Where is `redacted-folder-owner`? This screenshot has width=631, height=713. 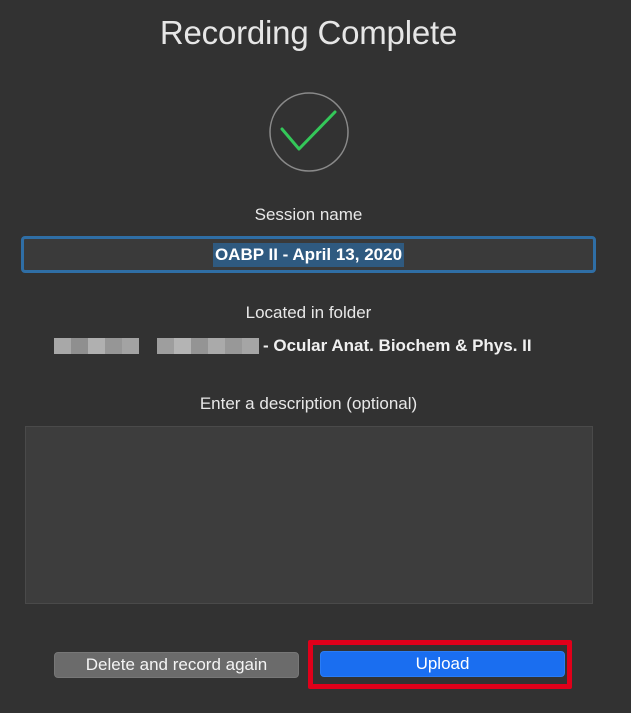 redacted-folder-owner is located at coordinates (156, 346).